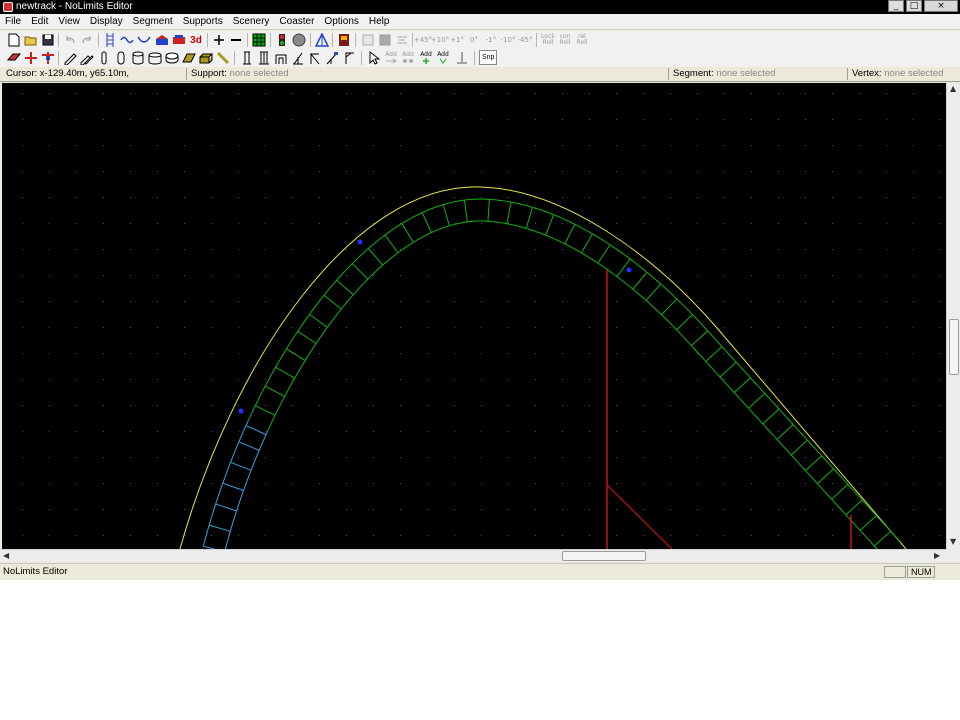 The width and height of the screenshot is (960, 720). Describe the element at coordinates (70, 40) in the screenshot. I see `undo-icon` at that location.